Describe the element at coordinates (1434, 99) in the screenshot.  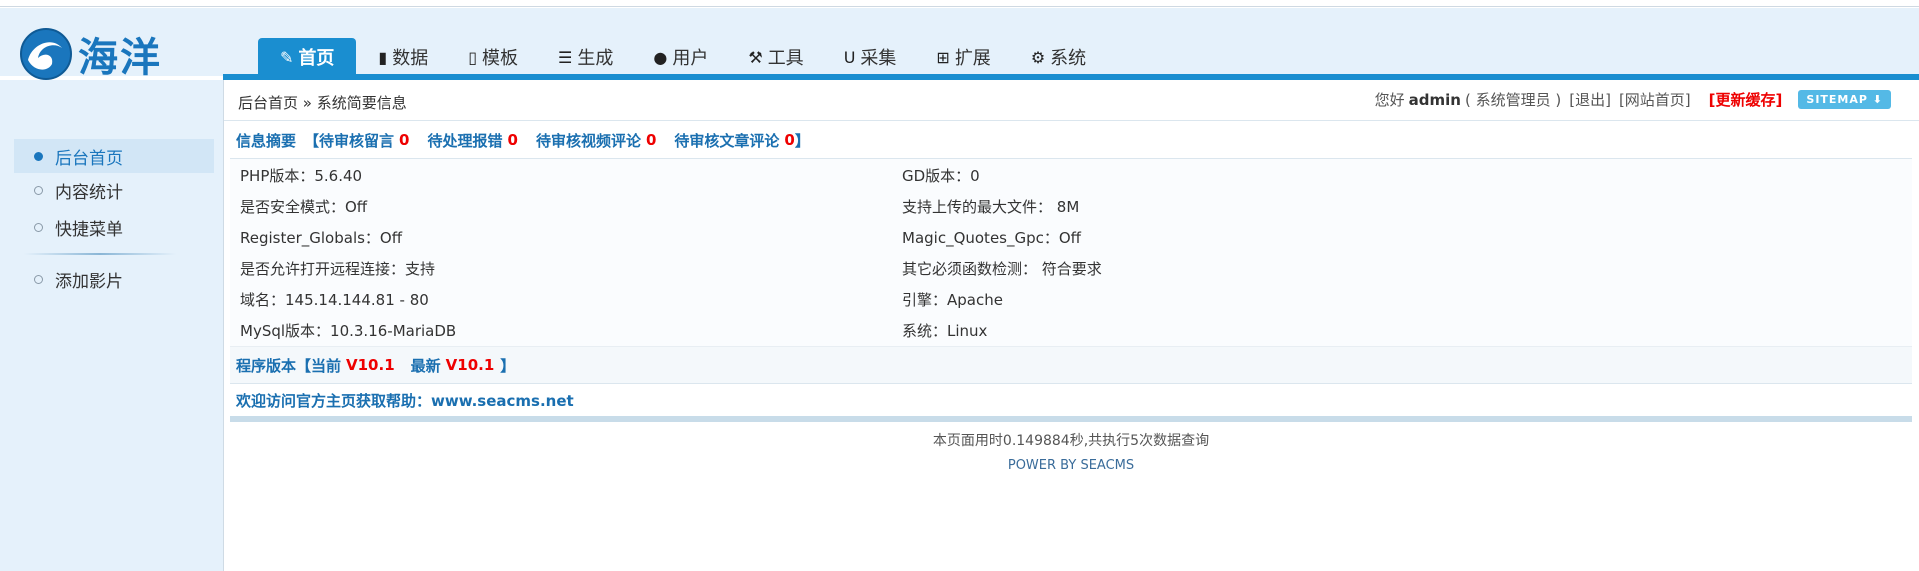
I see `username: admin` at that location.